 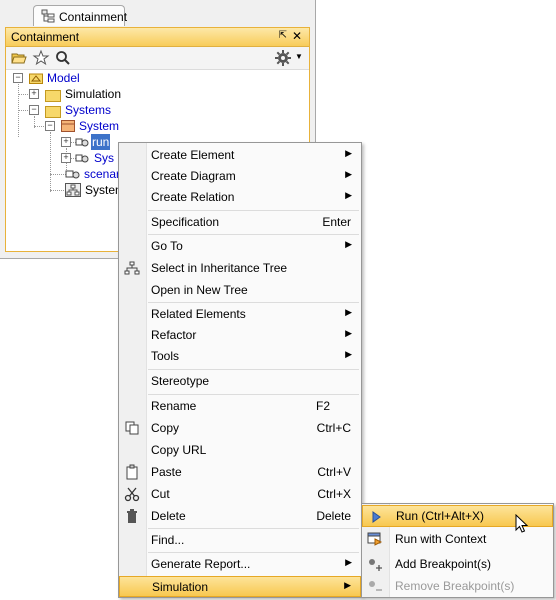 What do you see at coordinates (41, 58) in the screenshot?
I see `star-icon` at bounding box center [41, 58].